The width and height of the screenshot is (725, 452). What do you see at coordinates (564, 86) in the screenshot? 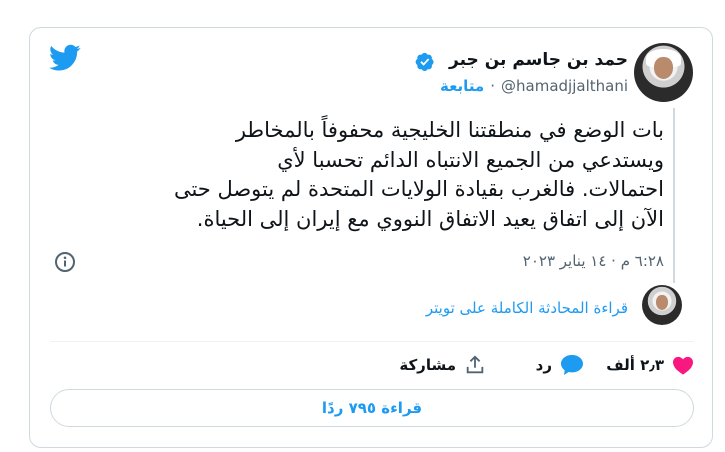
I see `author-handle: @hamadjjalthani` at bounding box center [564, 86].